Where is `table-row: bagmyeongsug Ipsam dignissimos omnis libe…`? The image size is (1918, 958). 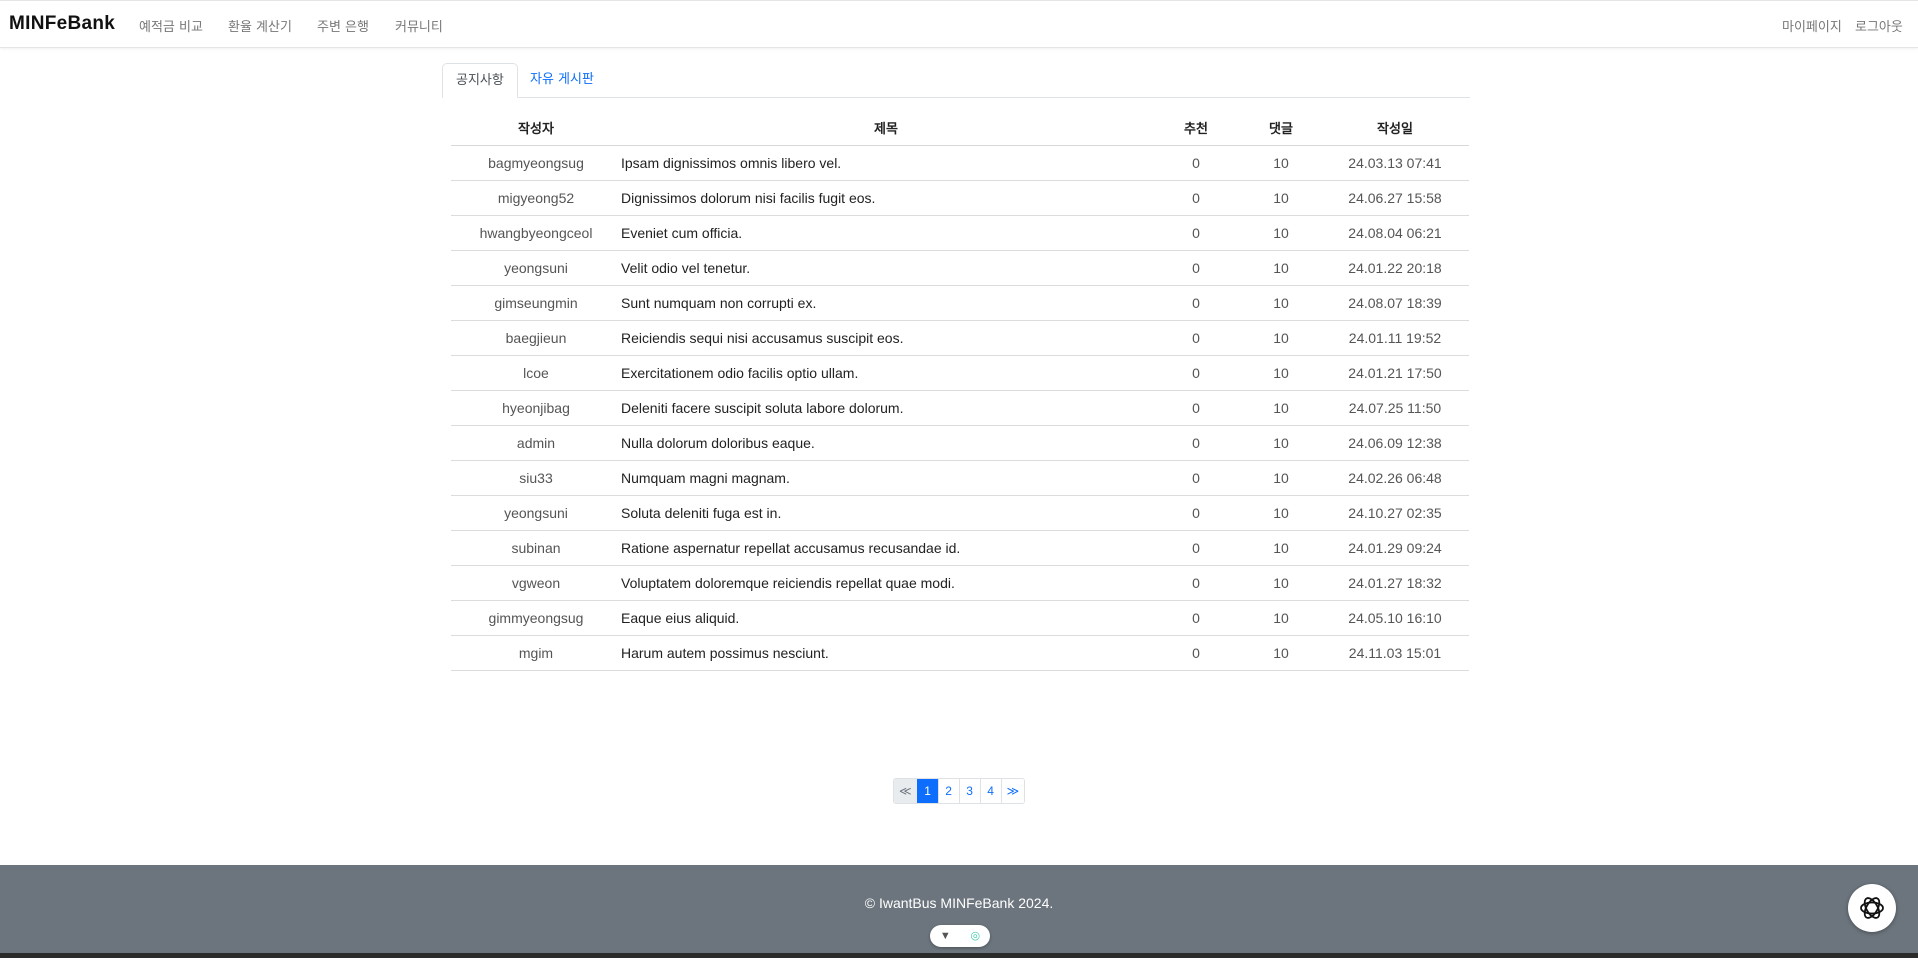 table-row: bagmyeongsug Ipsam dignissimos omnis libe… is located at coordinates (960, 163).